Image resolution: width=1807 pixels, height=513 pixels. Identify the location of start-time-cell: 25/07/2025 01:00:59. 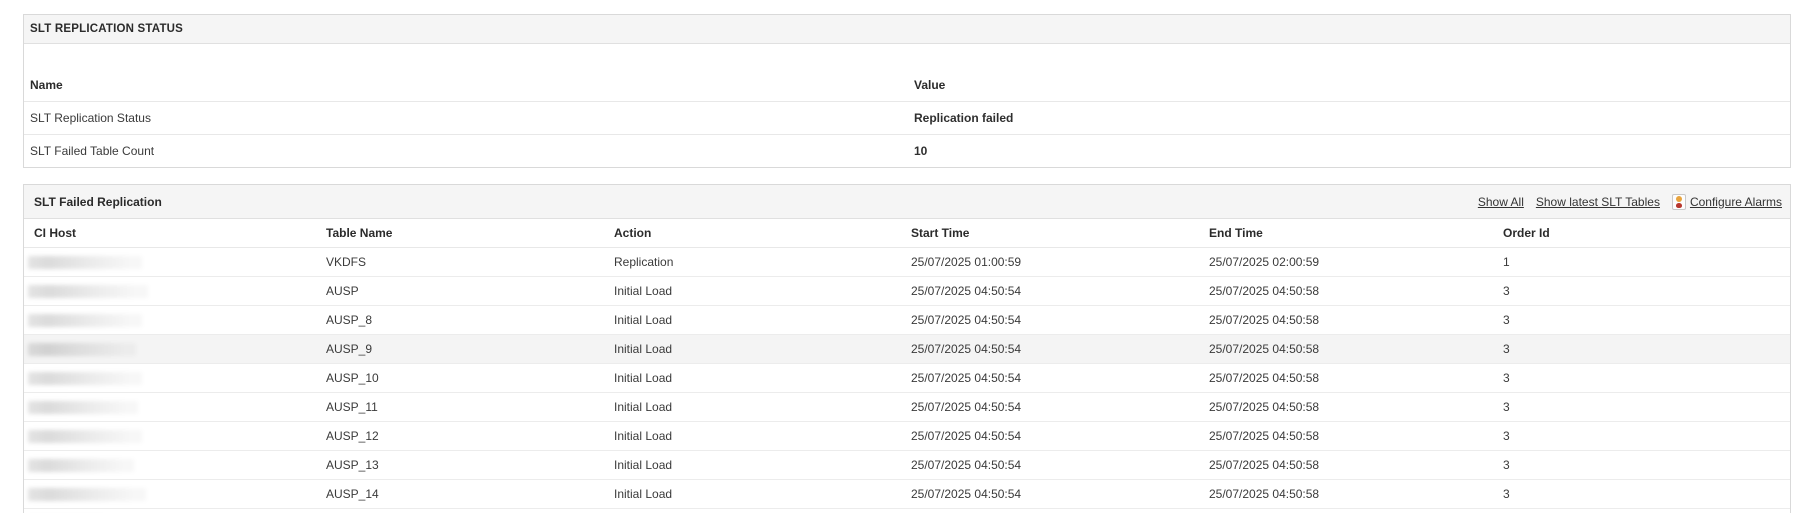
(966, 262).